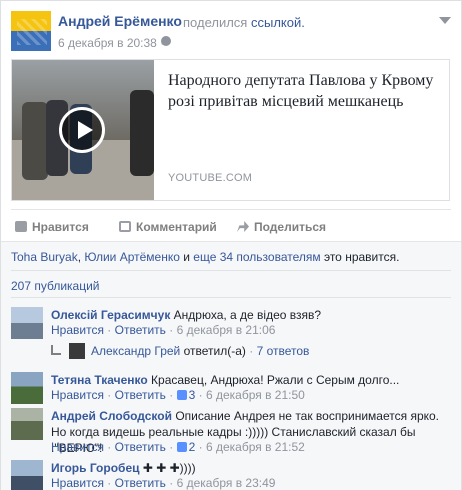 The width and height of the screenshot is (462, 490). What do you see at coordinates (55, 286) in the screenshot?
I see `shares-count: 207 публикаций` at bounding box center [55, 286].